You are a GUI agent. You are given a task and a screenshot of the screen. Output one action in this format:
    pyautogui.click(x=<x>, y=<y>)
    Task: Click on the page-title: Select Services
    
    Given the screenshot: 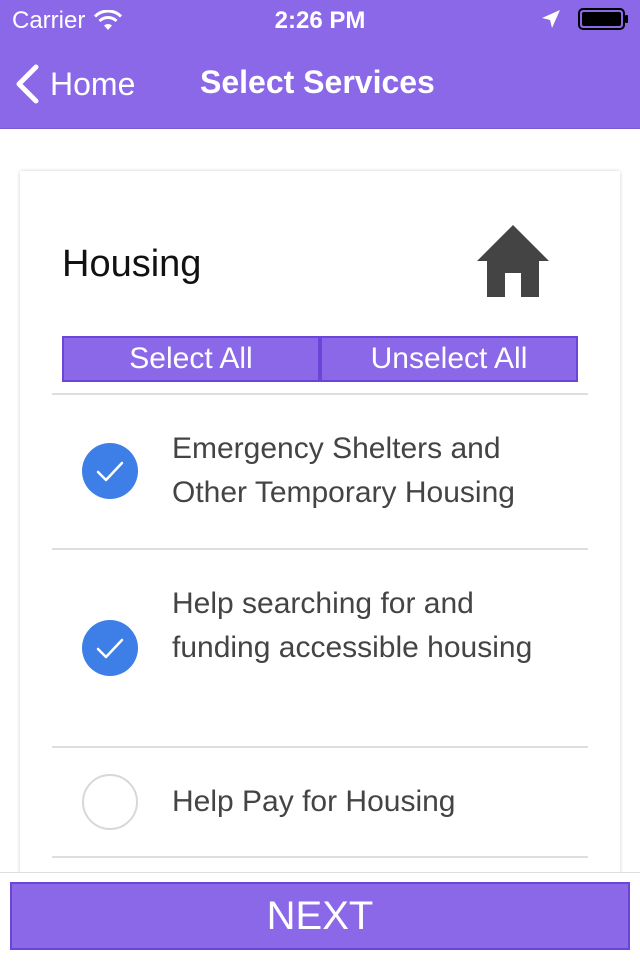 What is the action you would take?
    pyautogui.click(x=317, y=82)
    